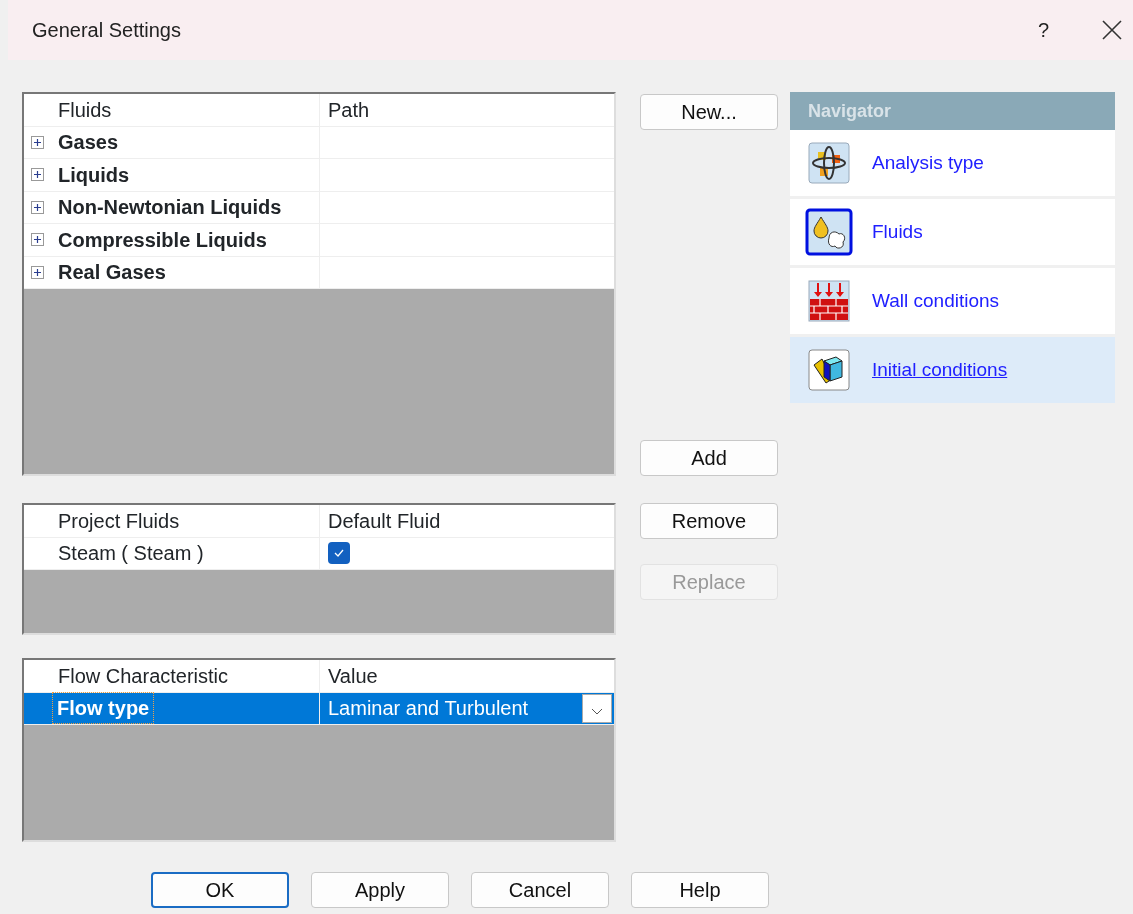  Describe the element at coordinates (380, 890) in the screenshot. I see `action-button: Apply` at that location.